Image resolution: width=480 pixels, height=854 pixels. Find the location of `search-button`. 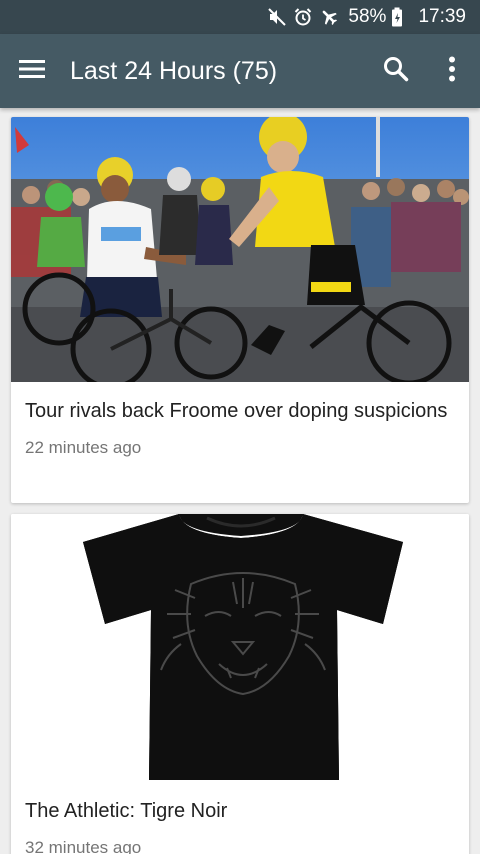

search-button is located at coordinates (396, 71).